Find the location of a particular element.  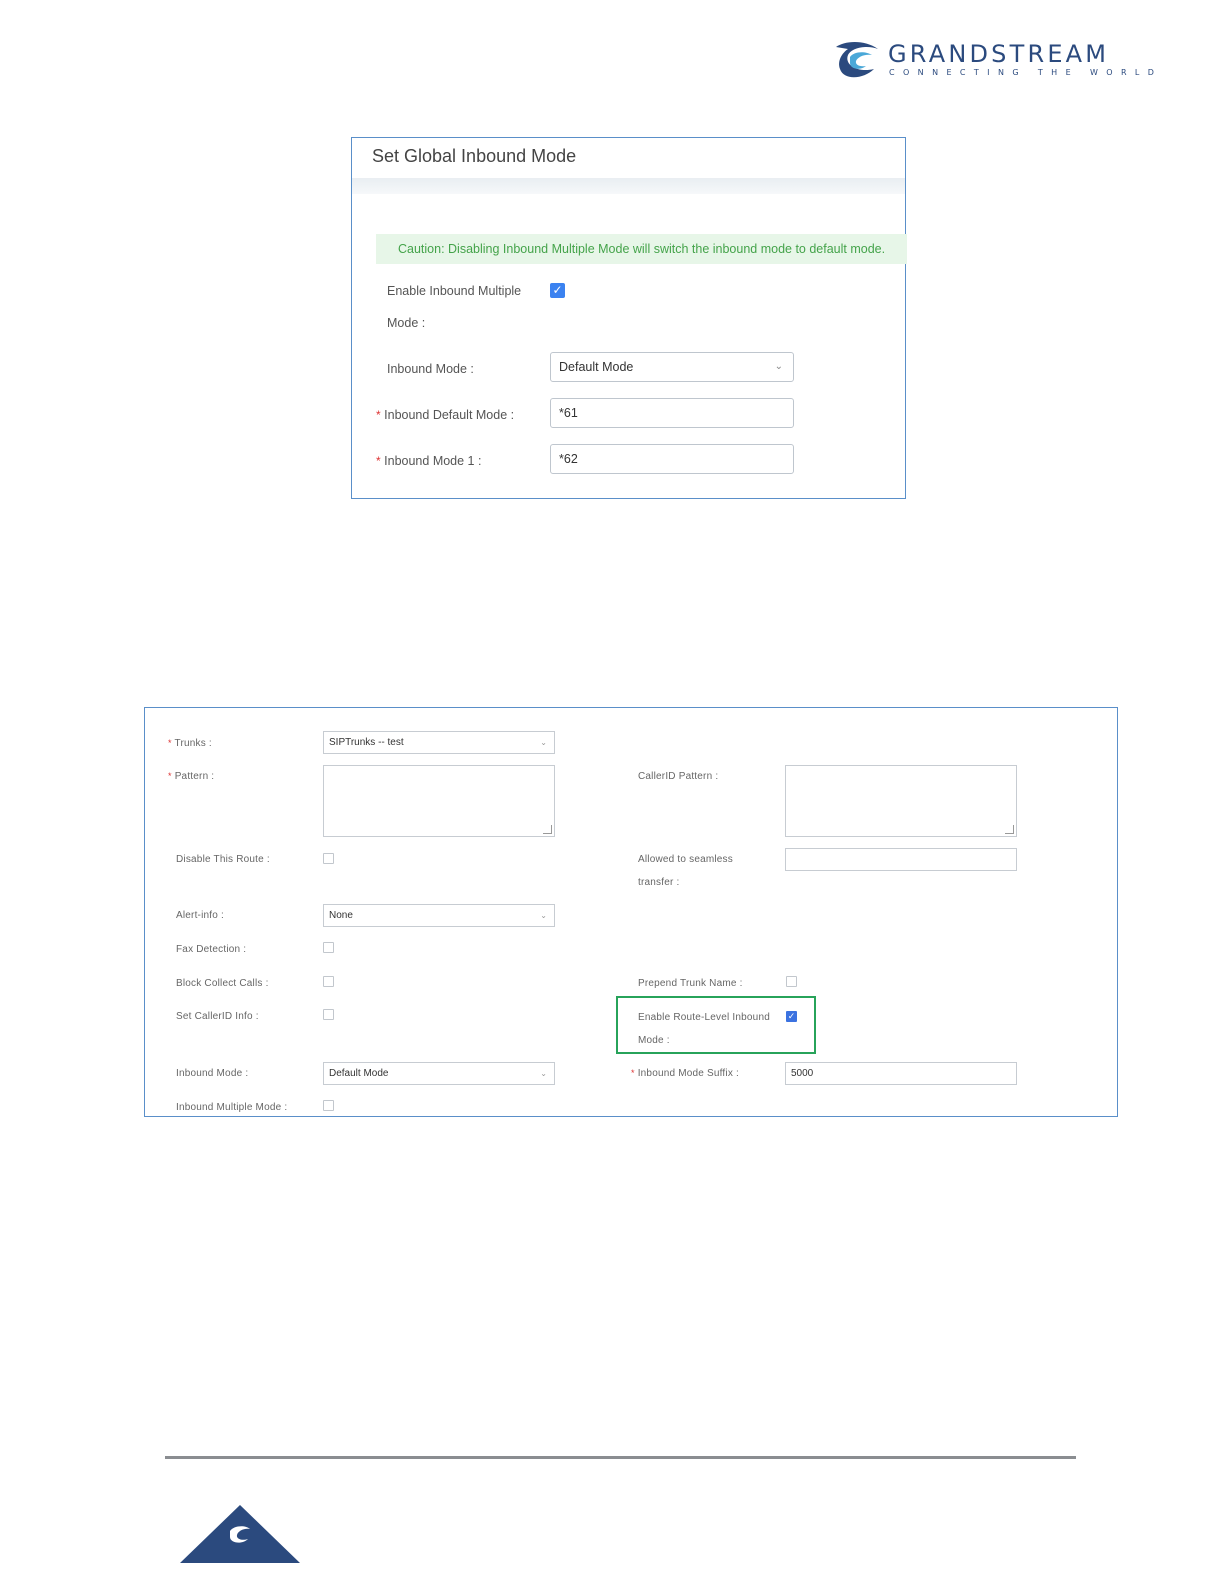

inbound-default-mode-label: Inbound Default Mode : is located at coordinates (449, 415).